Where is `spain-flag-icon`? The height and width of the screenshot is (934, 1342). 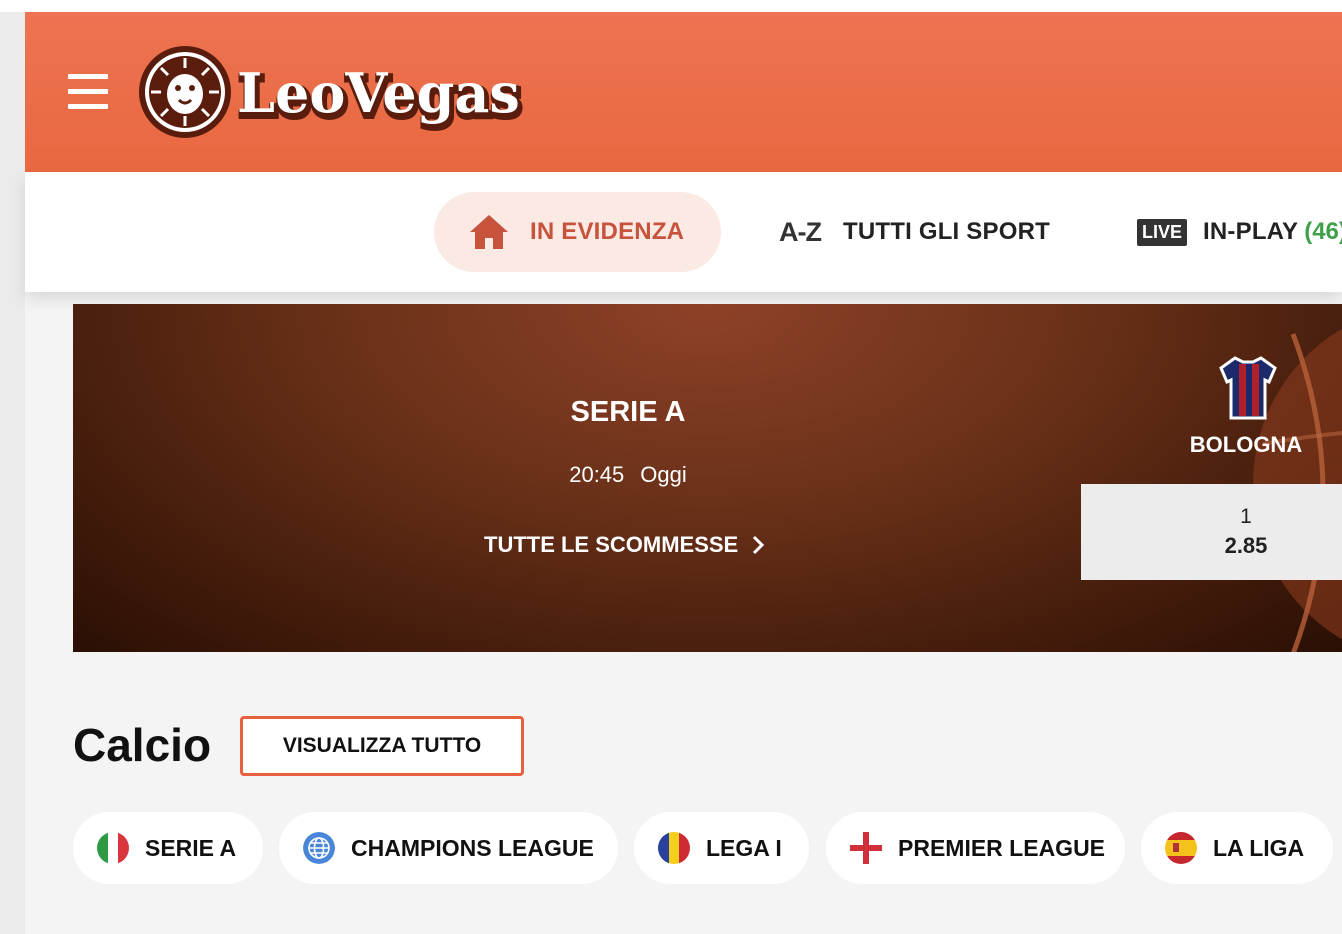 spain-flag-icon is located at coordinates (1181, 848).